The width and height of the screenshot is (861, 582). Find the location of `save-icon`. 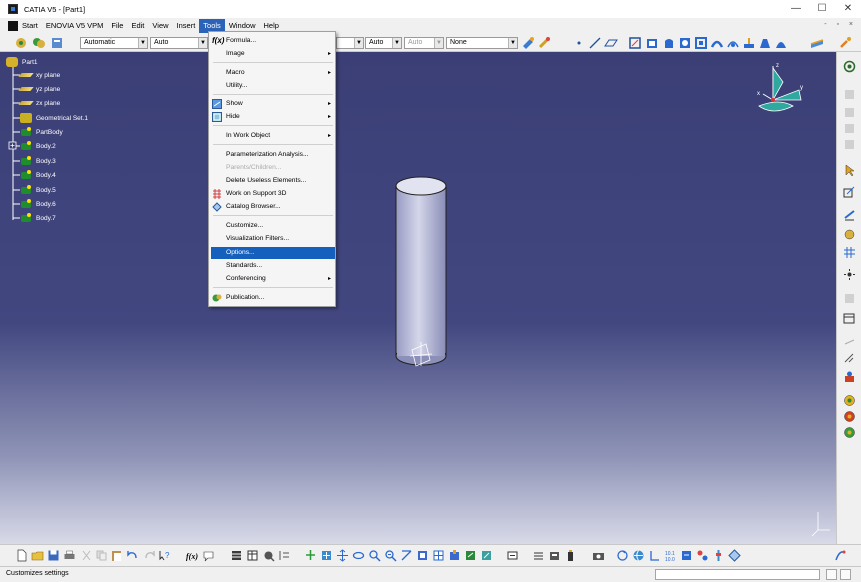

save-icon is located at coordinates (53, 555).